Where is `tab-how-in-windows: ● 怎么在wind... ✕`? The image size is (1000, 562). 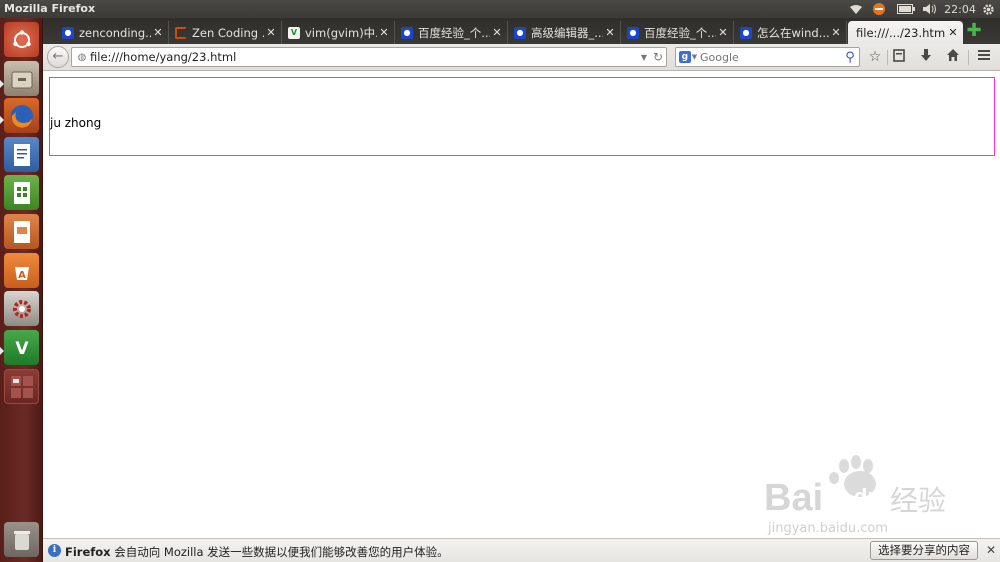 tab-how-in-windows: ● 怎么在wind... ✕ is located at coordinates (791, 32).